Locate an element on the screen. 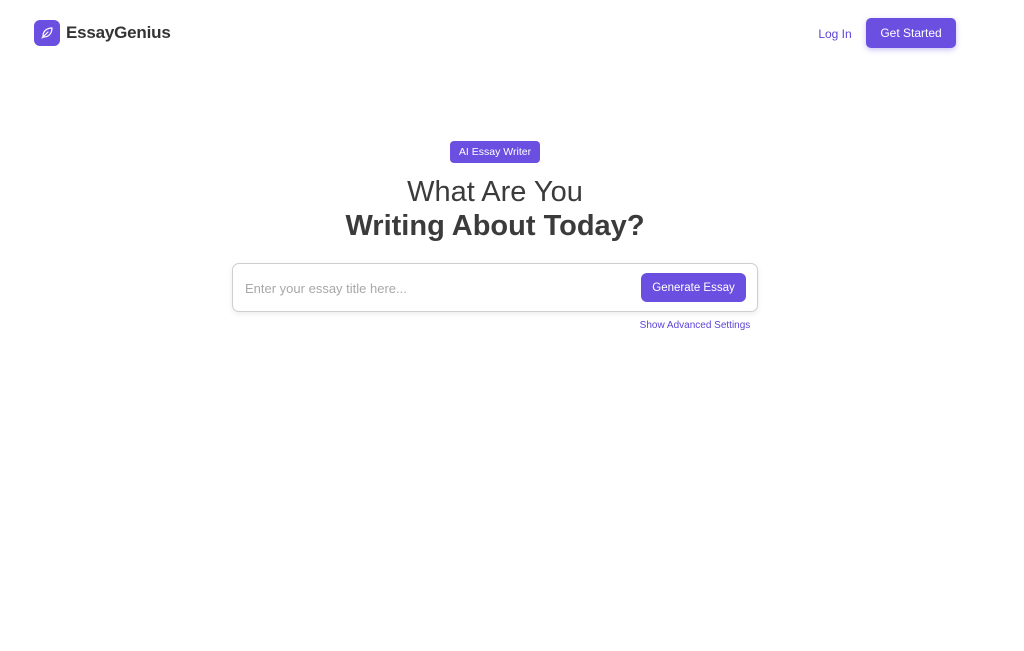 This screenshot has width=1024, height=651. generate-essay-button: Generate Essay is located at coordinates (693, 287).